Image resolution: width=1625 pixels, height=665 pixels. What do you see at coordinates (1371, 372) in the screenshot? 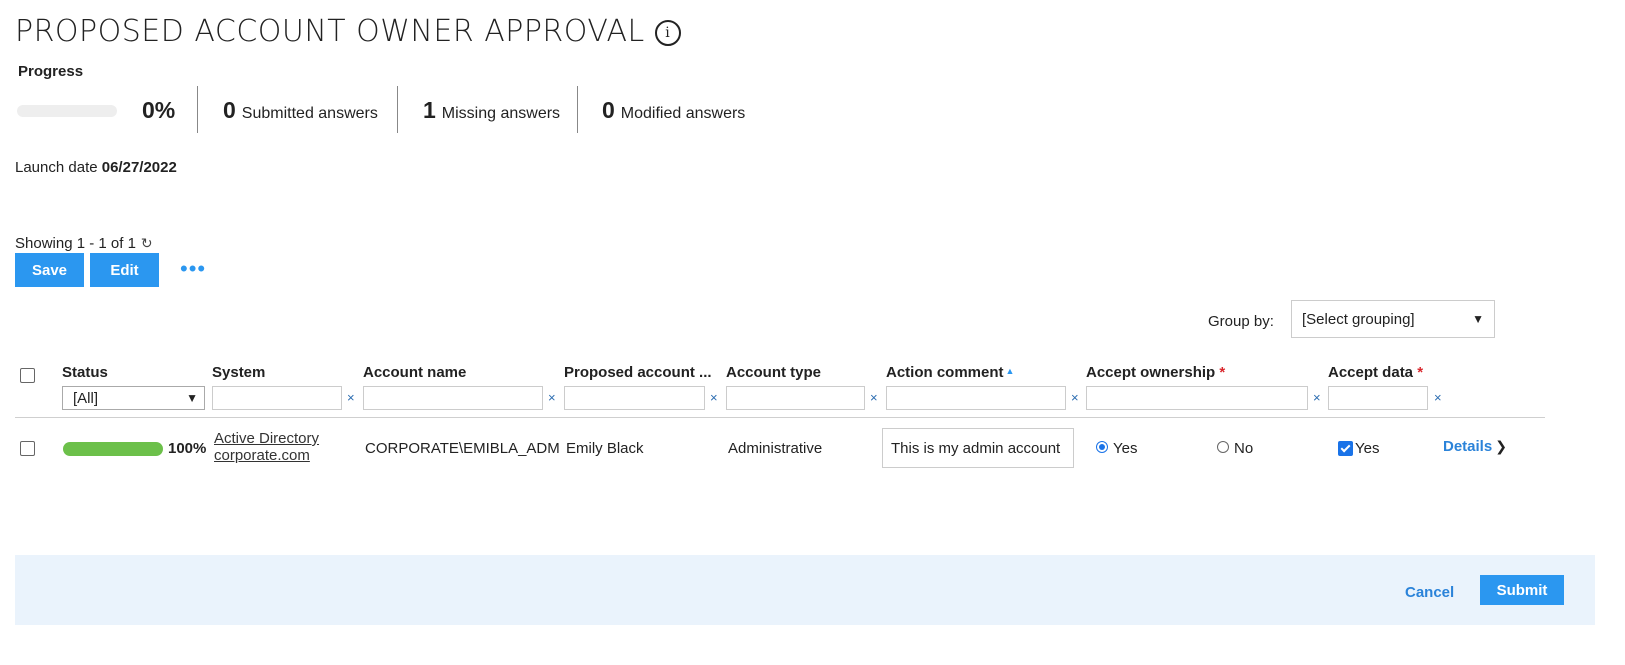
I see `accept-data-label: Accept data` at bounding box center [1371, 372].